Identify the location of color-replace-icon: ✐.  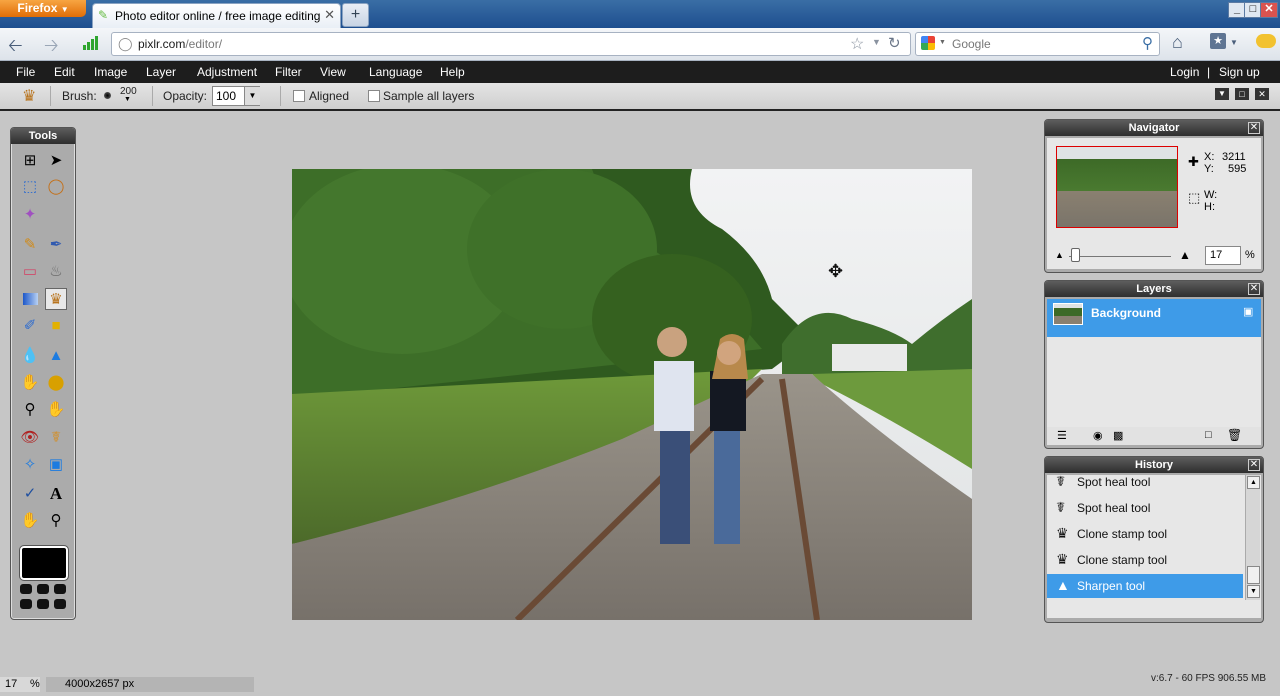
(30, 326).